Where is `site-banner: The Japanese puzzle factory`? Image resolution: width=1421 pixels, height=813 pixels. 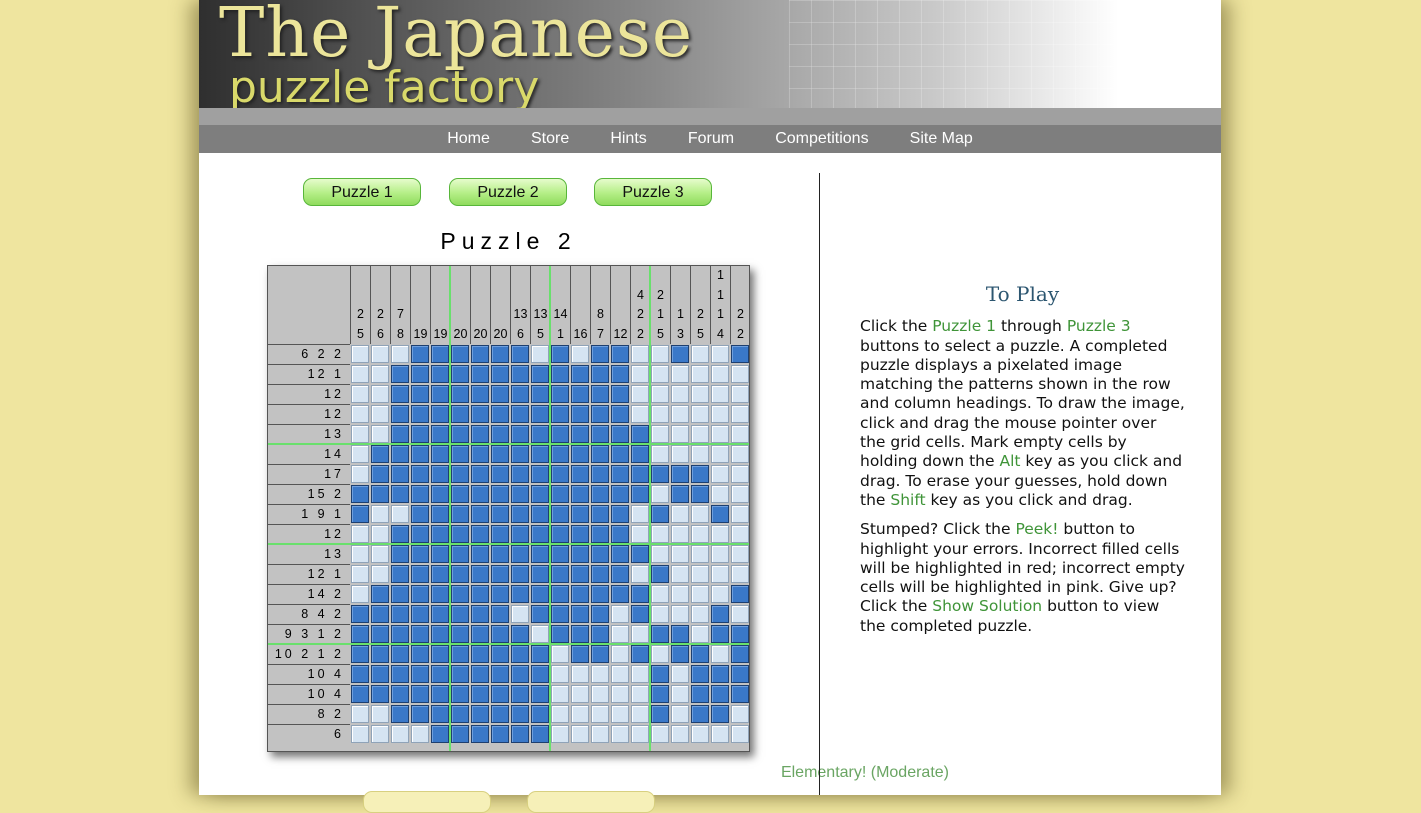
site-banner: The Japanese puzzle factory is located at coordinates (710, 62).